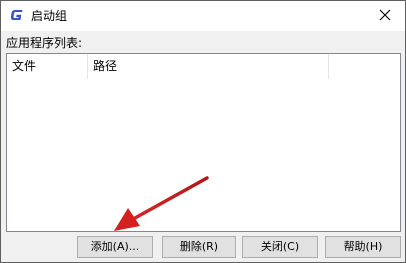  Describe the element at coordinates (16, 15) in the screenshot. I see `app-g-icon` at that location.